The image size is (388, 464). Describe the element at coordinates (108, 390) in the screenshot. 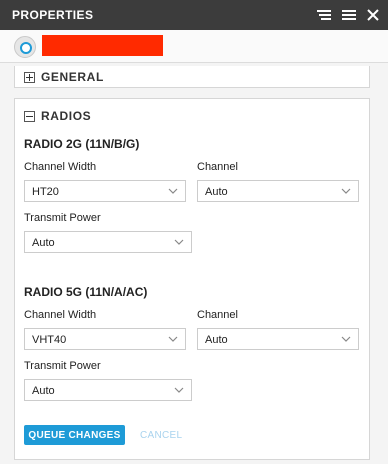

I see `radio-5g-transmit-power-select: Auto` at that location.